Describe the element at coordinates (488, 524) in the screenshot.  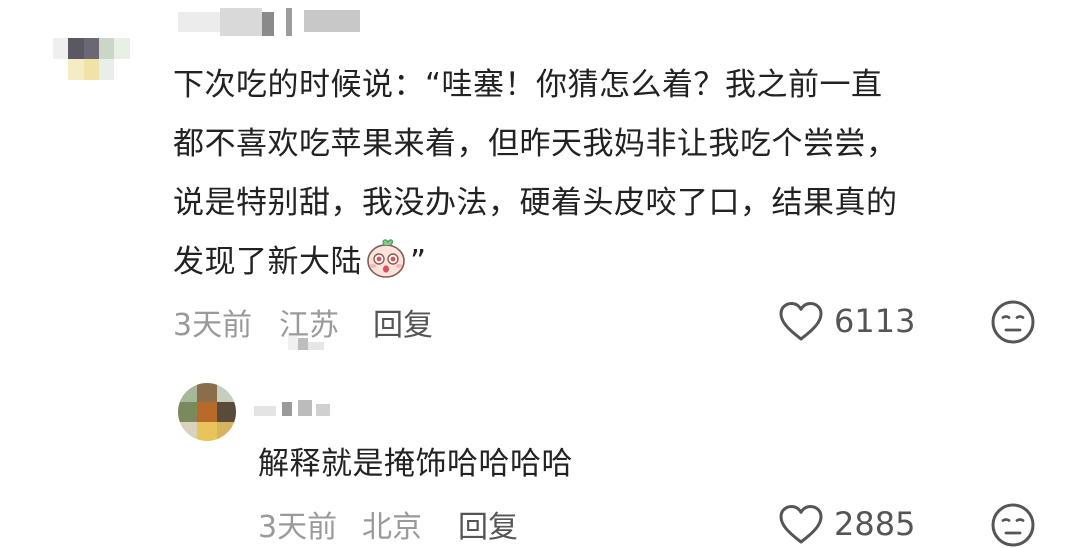
I see `reply-reply-button: 回复` at that location.